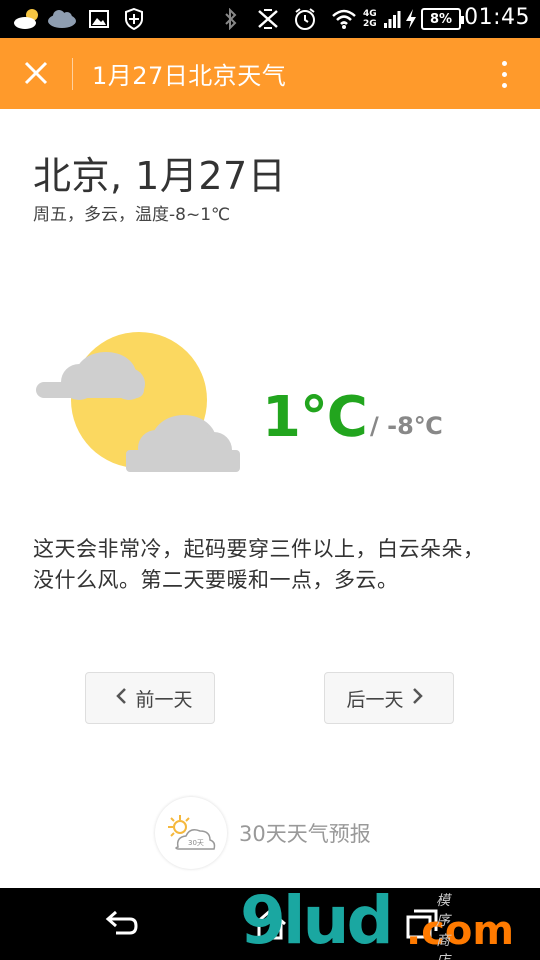 The image size is (540, 960). I want to click on signal-icon, so click(392, 19).